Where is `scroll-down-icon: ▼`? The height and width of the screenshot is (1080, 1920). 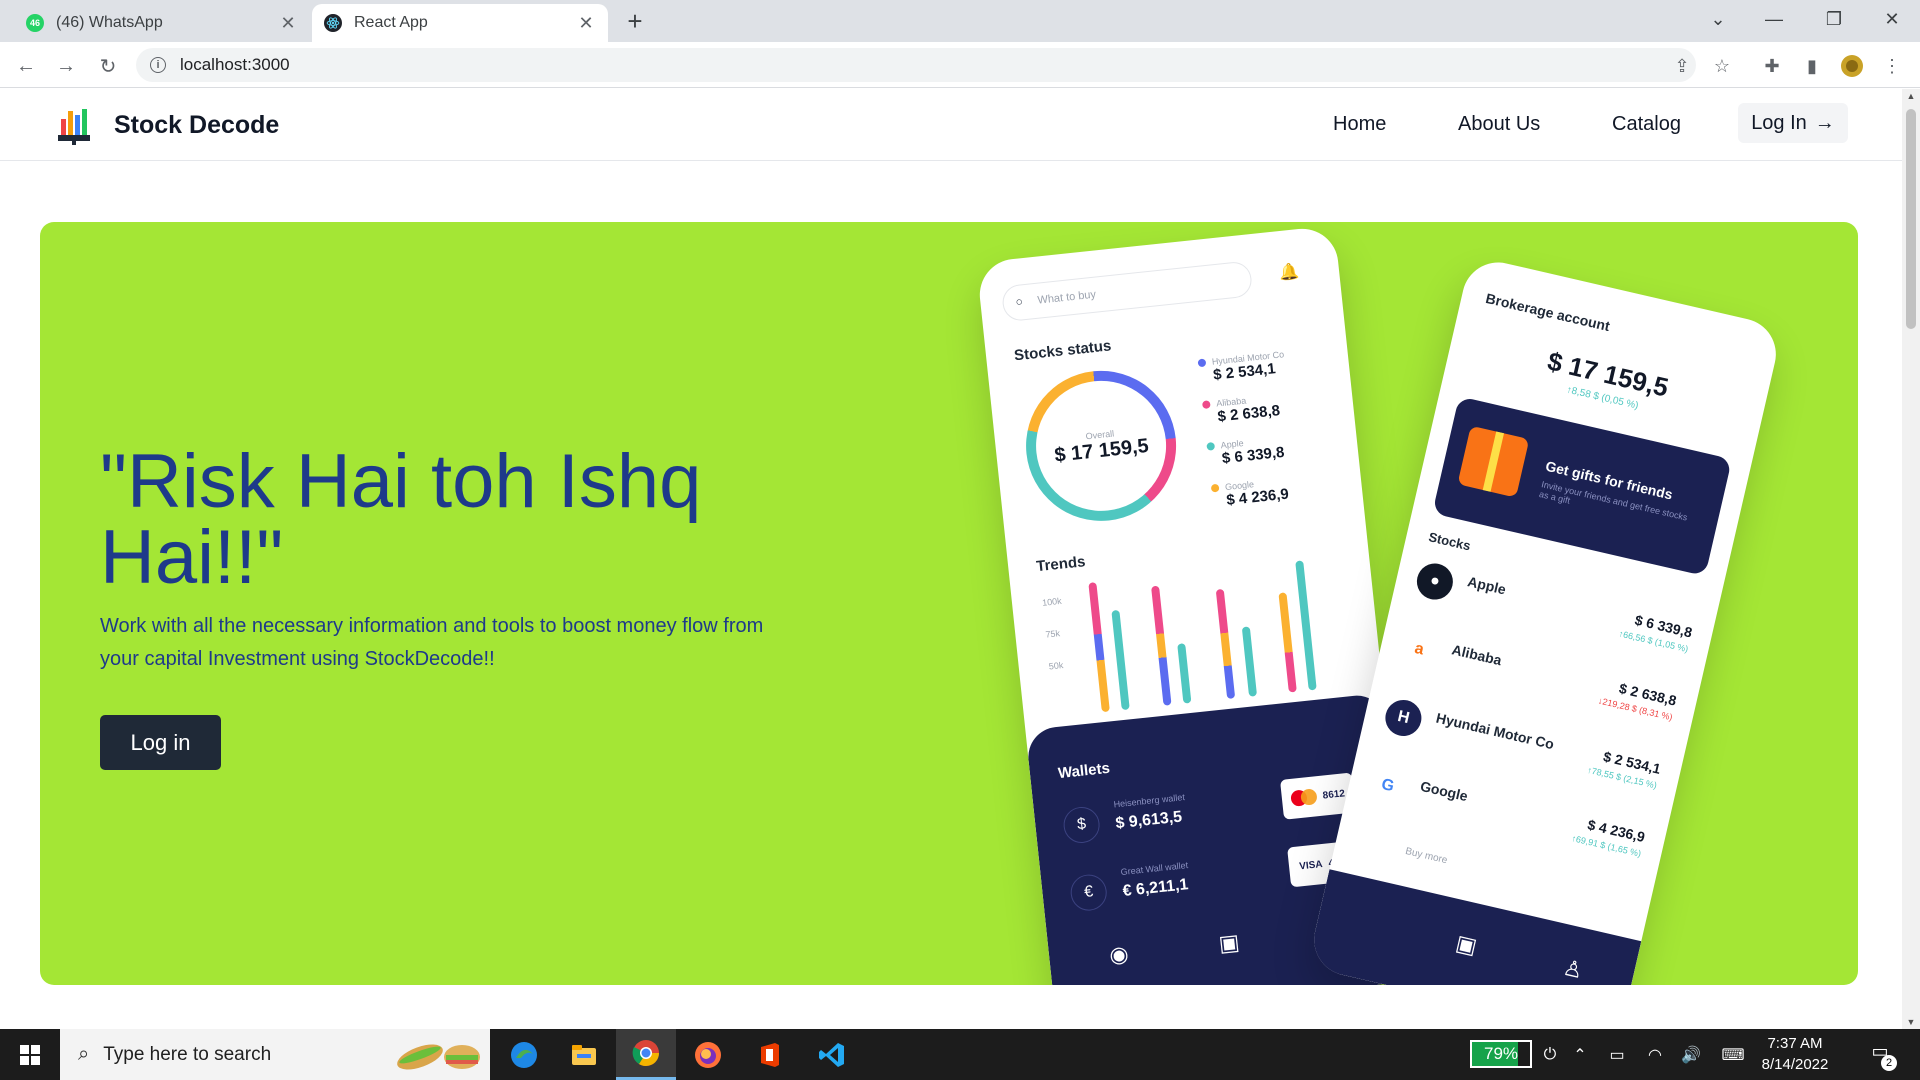
scroll-down-icon: ▼ is located at coordinates (1911, 1022).